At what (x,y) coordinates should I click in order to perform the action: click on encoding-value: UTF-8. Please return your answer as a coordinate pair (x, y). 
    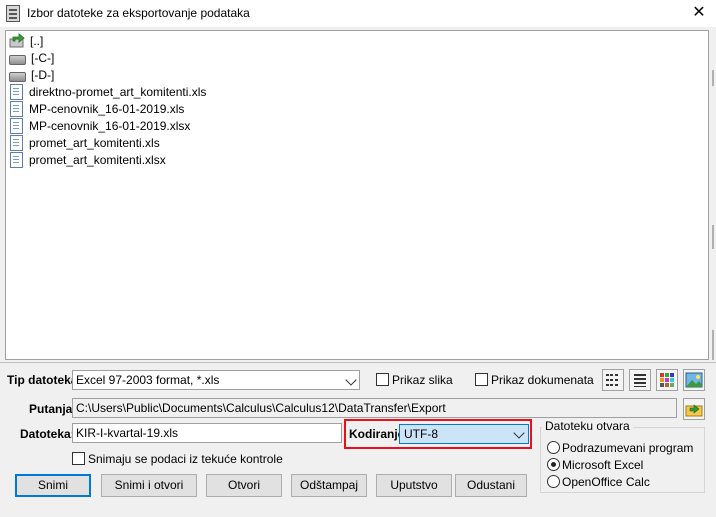
    Looking at the image, I should click on (421, 434).